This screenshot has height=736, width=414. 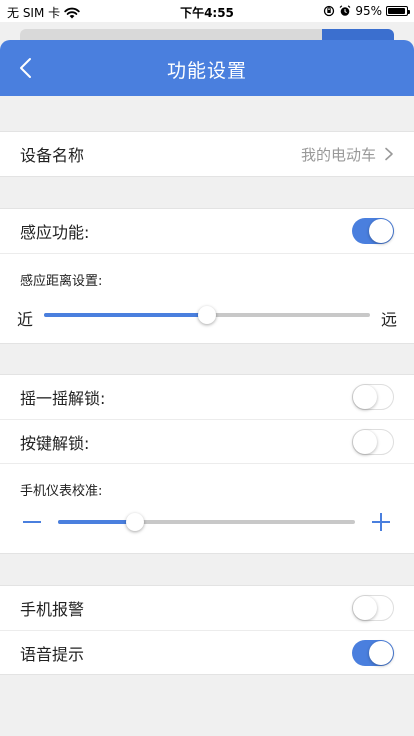 I want to click on distance-slider, so click(x=207, y=315).